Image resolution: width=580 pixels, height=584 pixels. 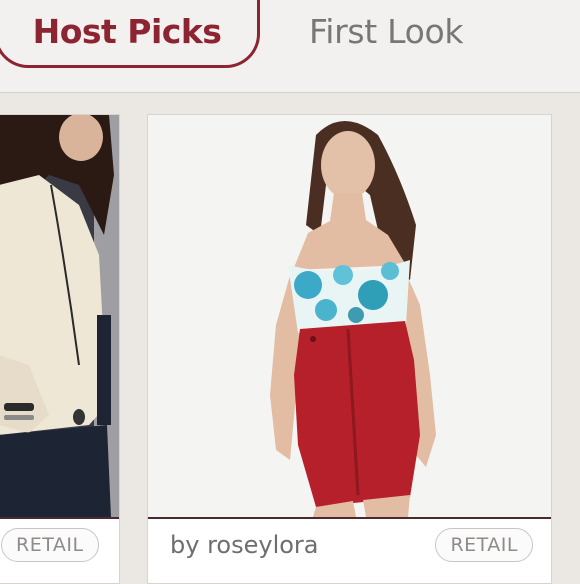 What do you see at coordinates (244, 545) in the screenshot?
I see `seller-name: by roseylora` at bounding box center [244, 545].